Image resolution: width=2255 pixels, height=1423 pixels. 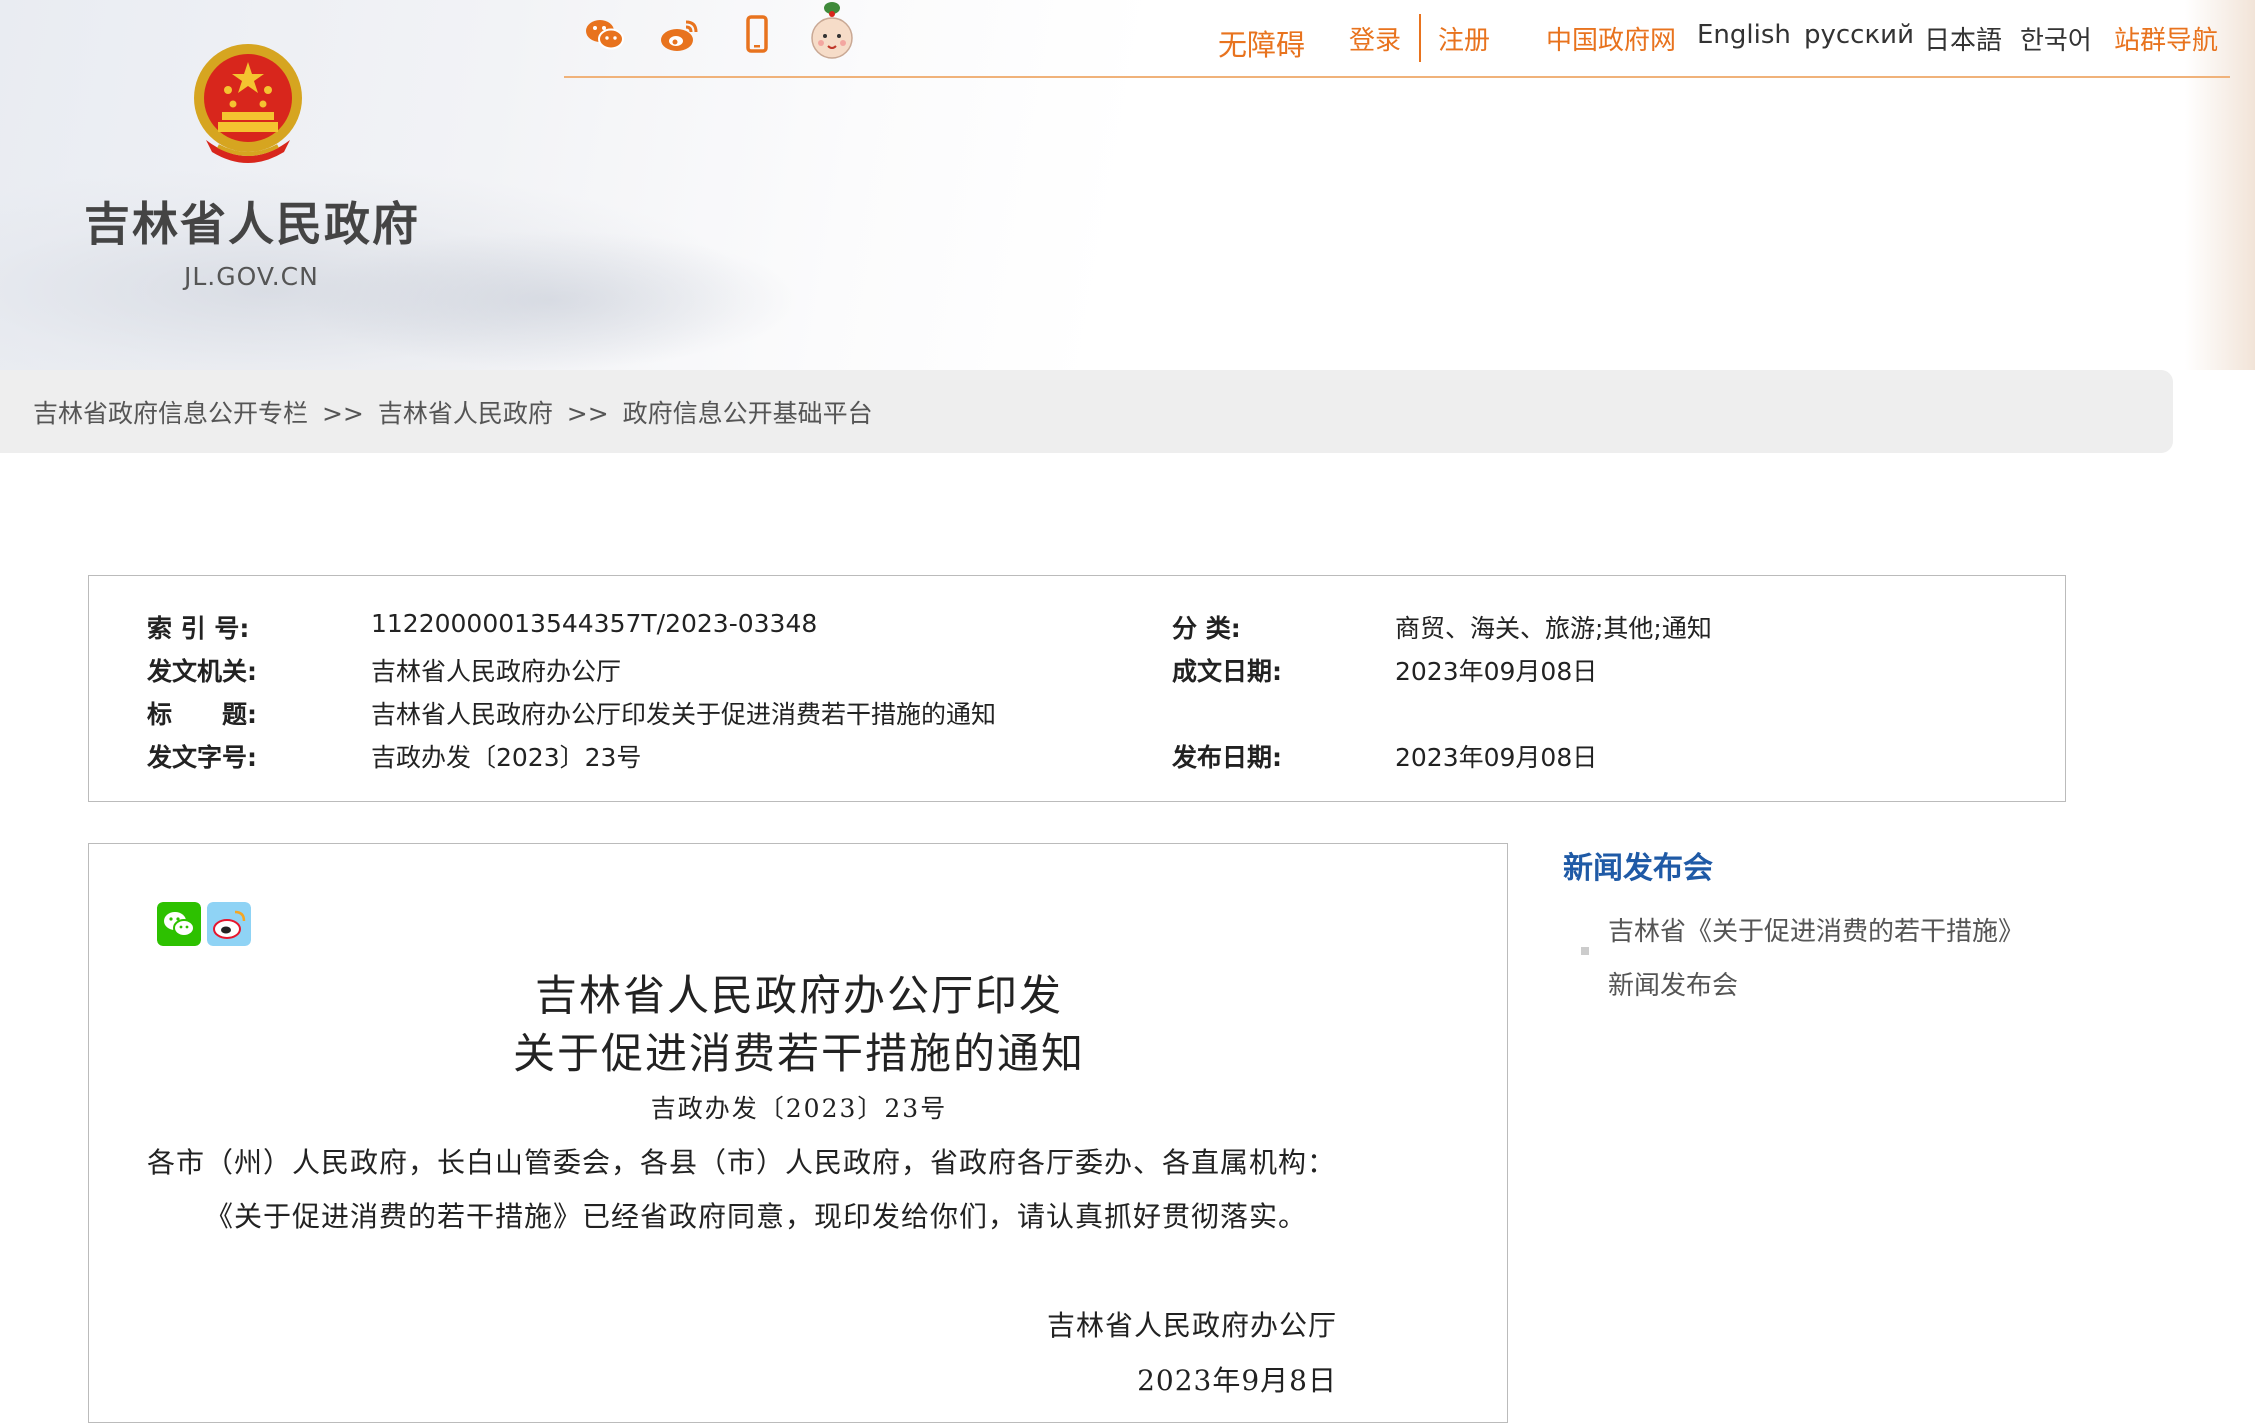 What do you see at coordinates (252, 221) in the screenshot?
I see `site-title: 吉林省人民政府` at bounding box center [252, 221].